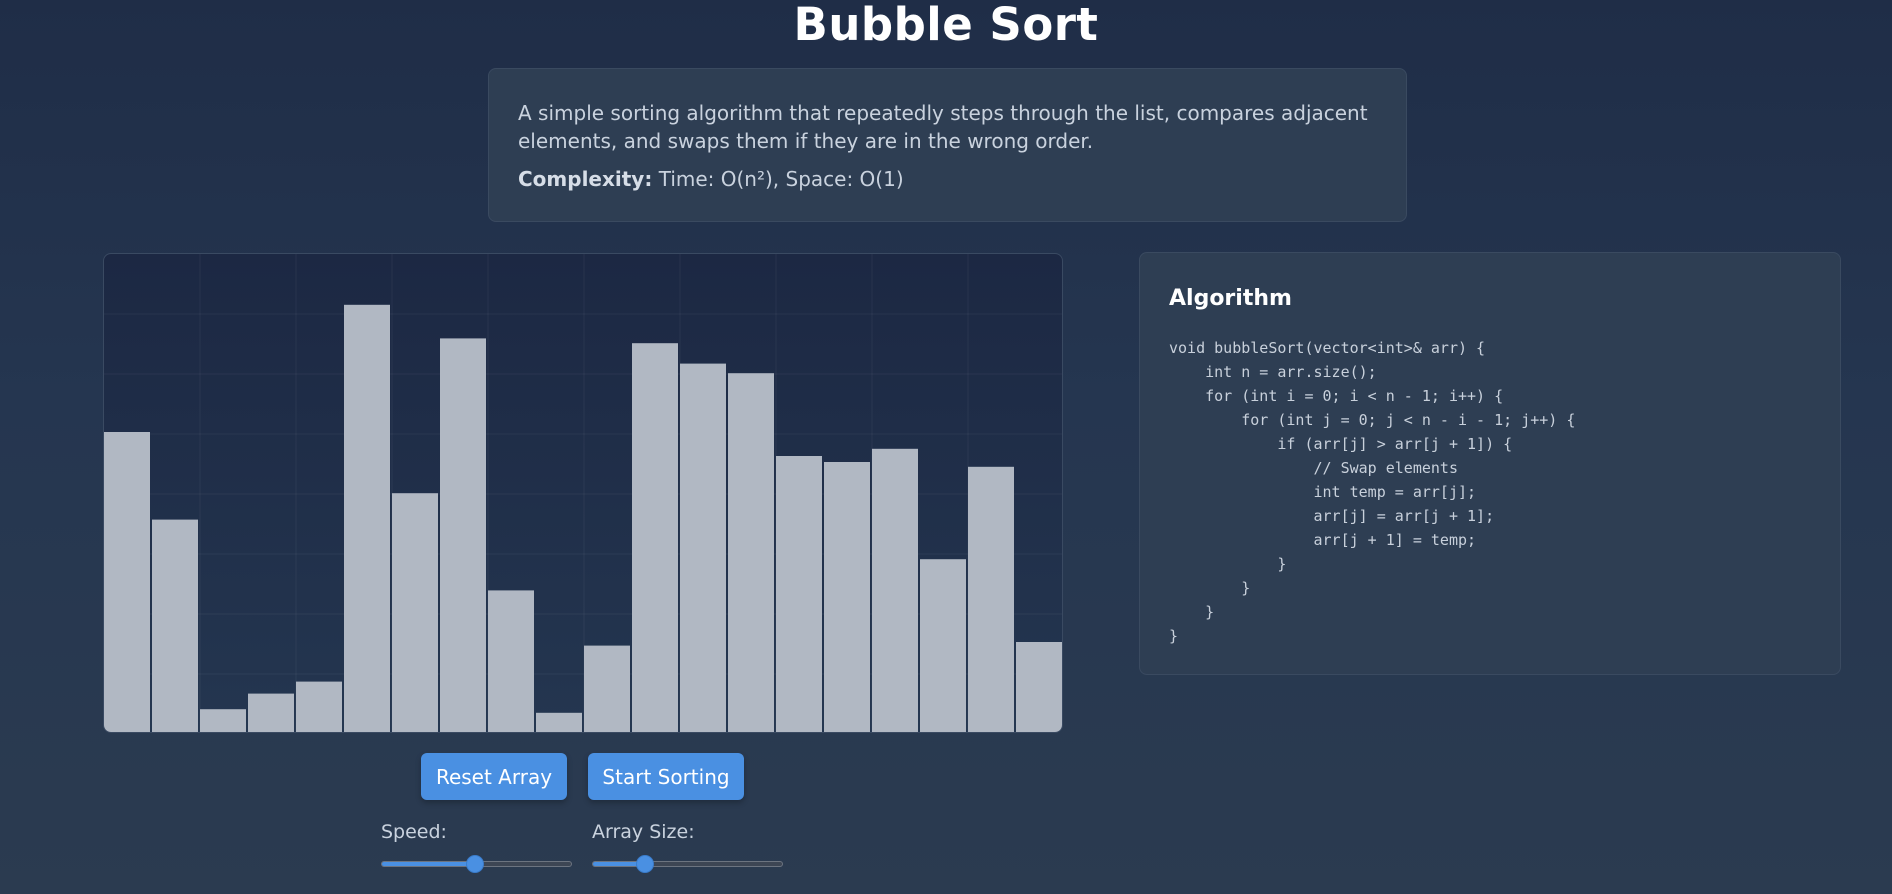  What do you see at coordinates (643, 832) in the screenshot?
I see `array-size-label: Array Size:` at bounding box center [643, 832].